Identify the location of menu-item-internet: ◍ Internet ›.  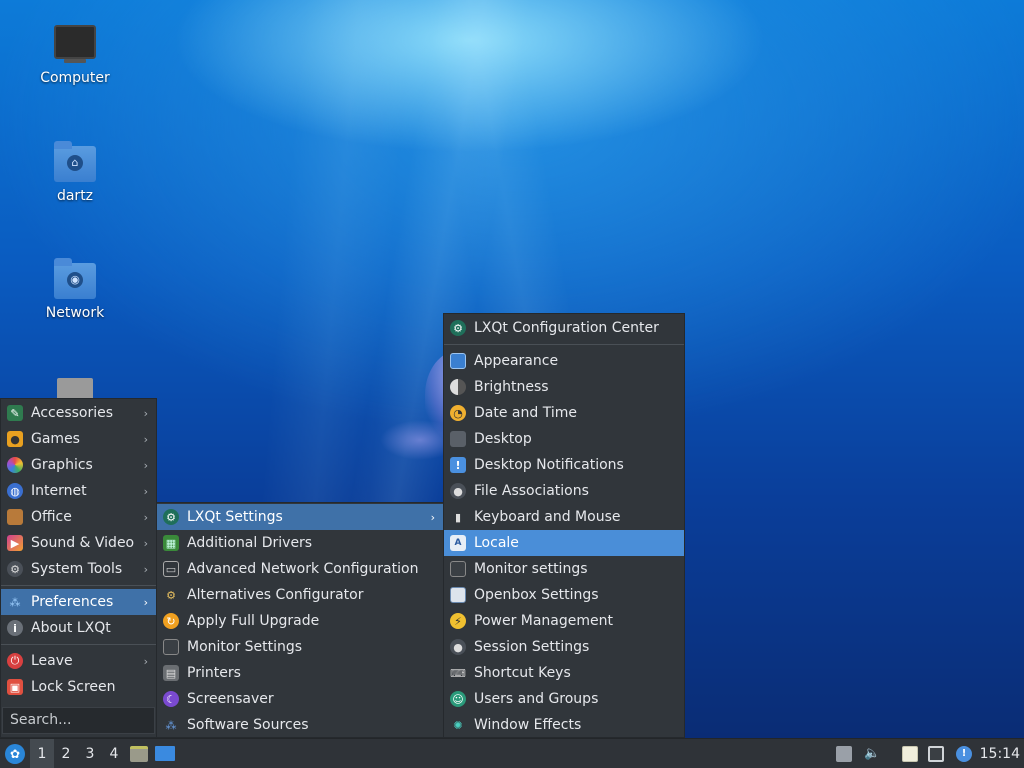
(78, 491).